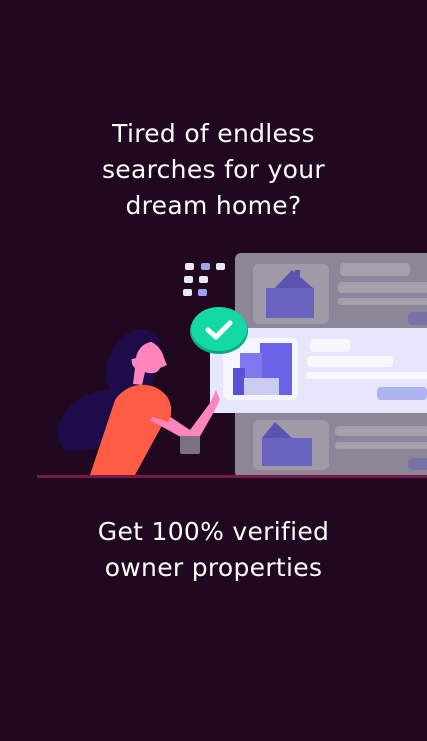  I want to click on woman-illustration, so click(138, 402).